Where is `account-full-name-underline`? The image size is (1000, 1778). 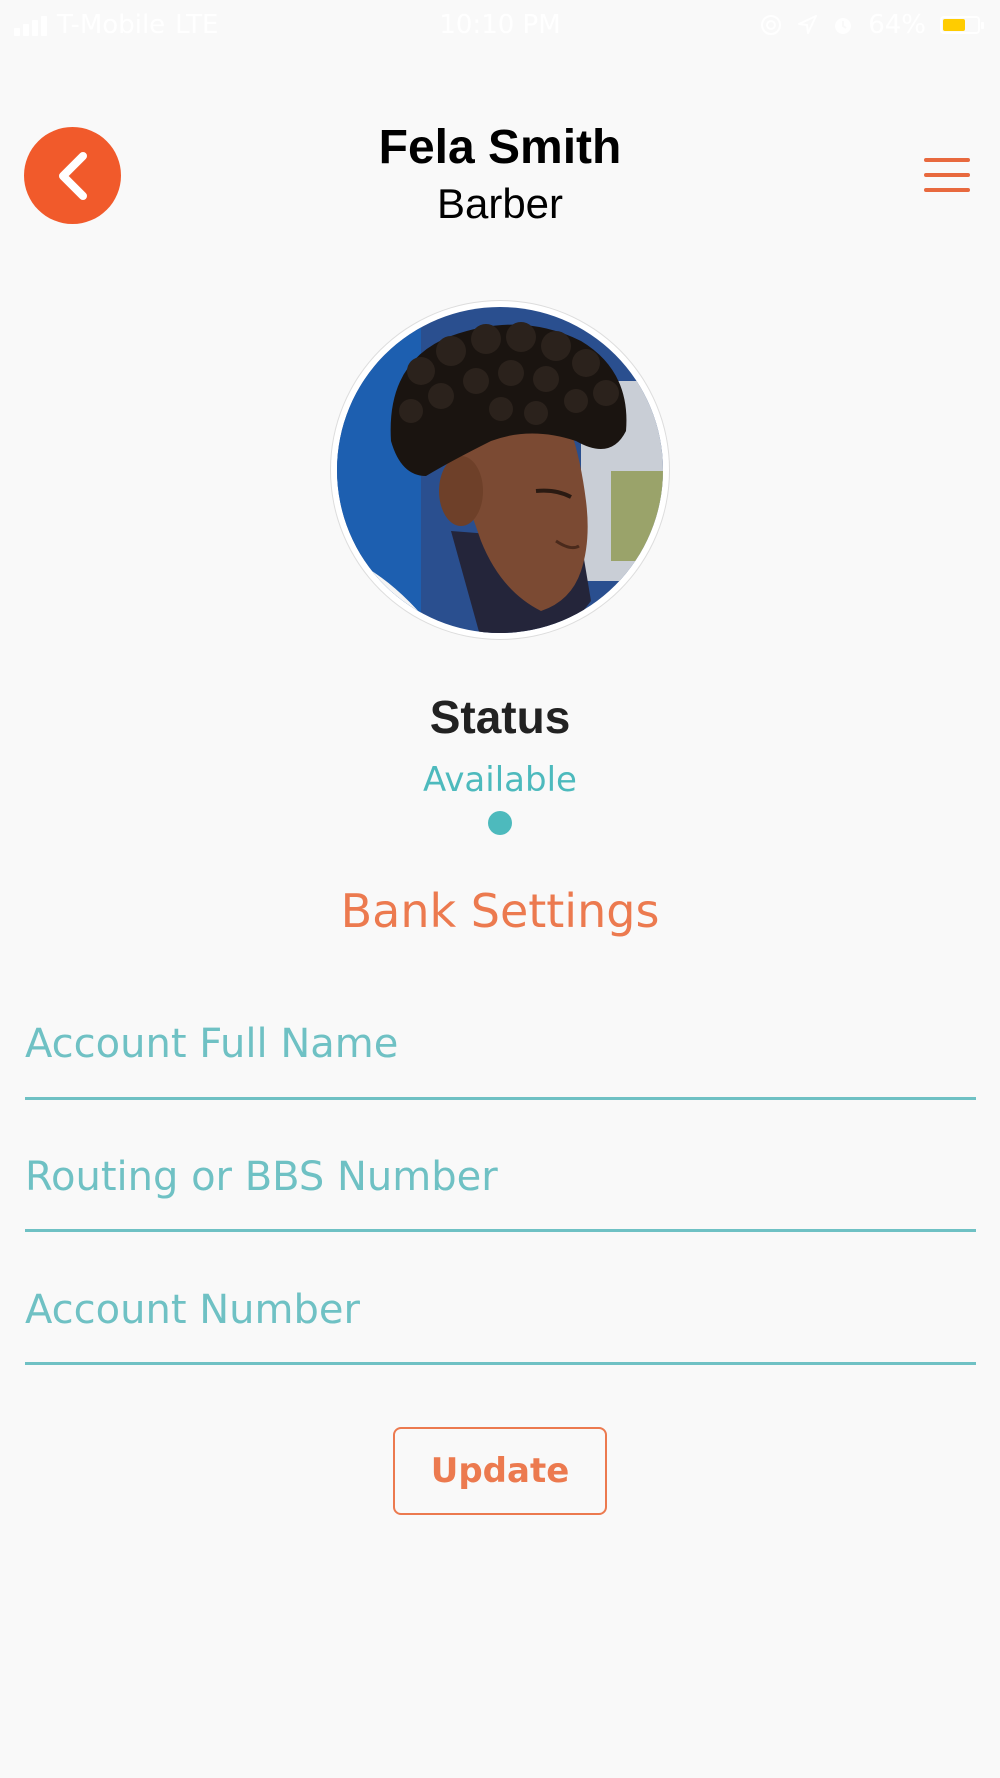 account-full-name-underline is located at coordinates (500, 1098).